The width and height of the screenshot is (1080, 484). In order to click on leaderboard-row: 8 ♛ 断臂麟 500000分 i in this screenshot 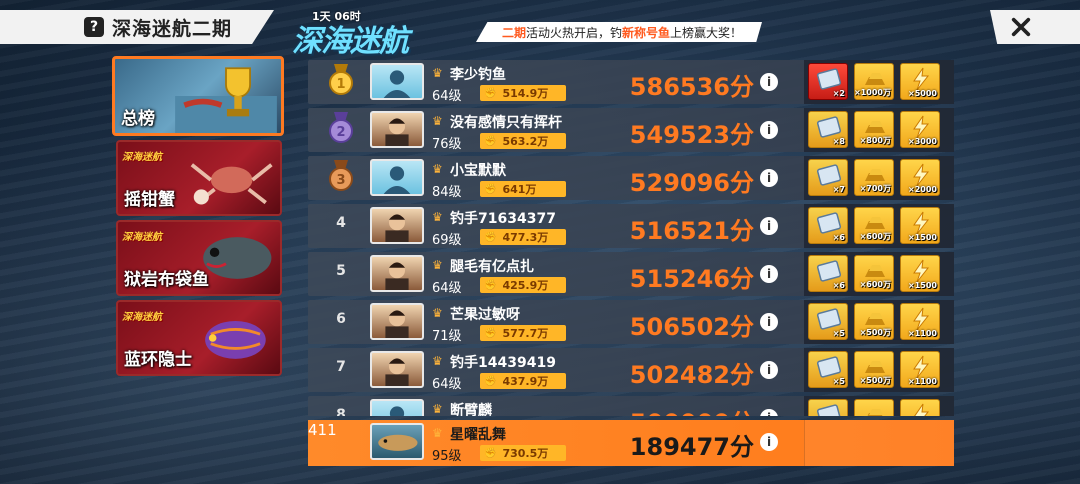, I will do `click(631, 406)`.